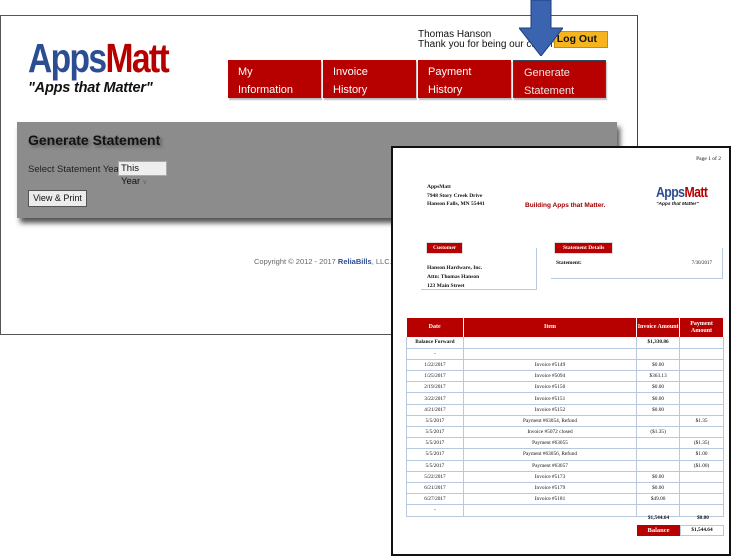 This screenshot has height=556, width=731. Describe the element at coordinates (550, 410) in the screenshot. I see `cell-item: Invoice #5152` at that location.